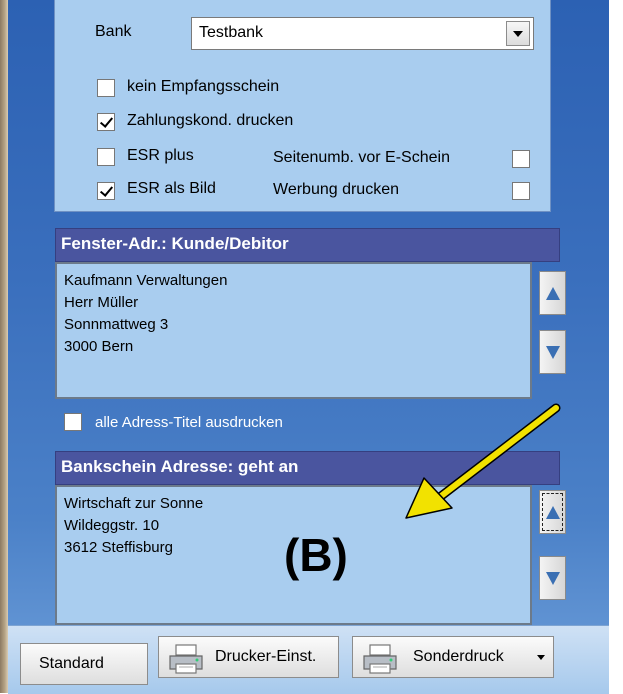 The height and width of the screenshot is (694, 623). What do you see at coordinates (73, 422) in the screenshot?
I see `alle-adress-titel-checkbox` at bounding box center [73, 422].